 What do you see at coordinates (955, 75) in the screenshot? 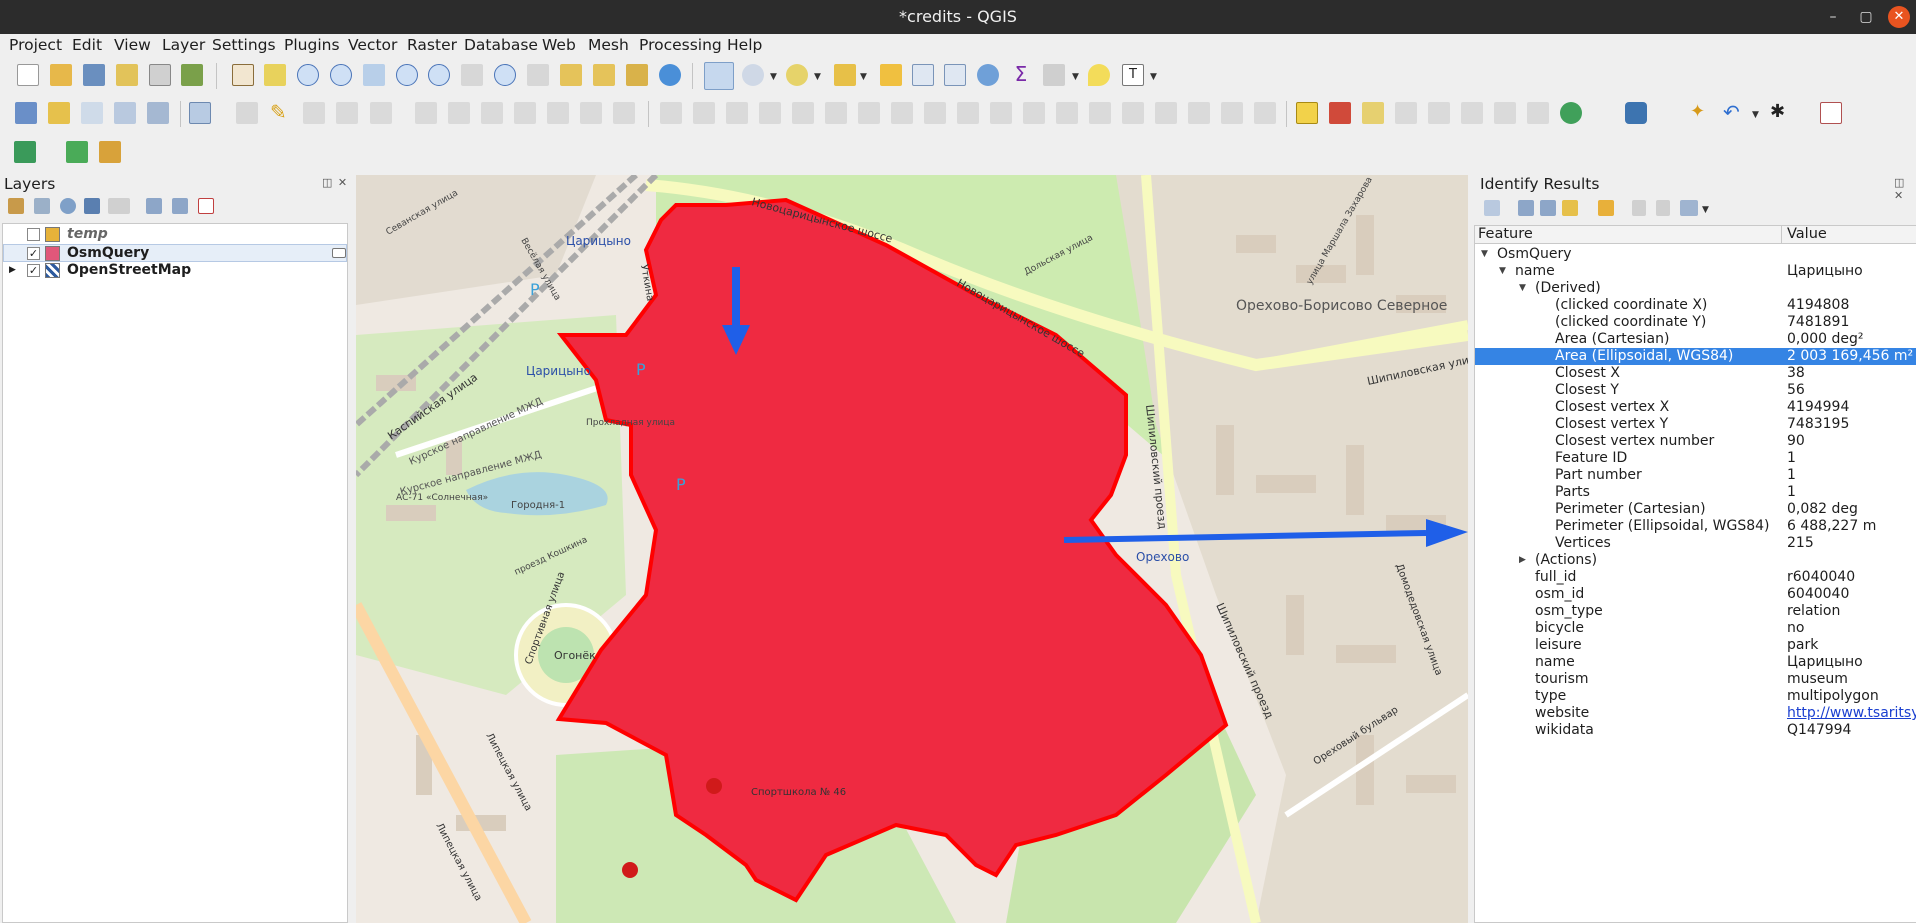
I see `statistics-table-icon` at bounding box center [955, 75].